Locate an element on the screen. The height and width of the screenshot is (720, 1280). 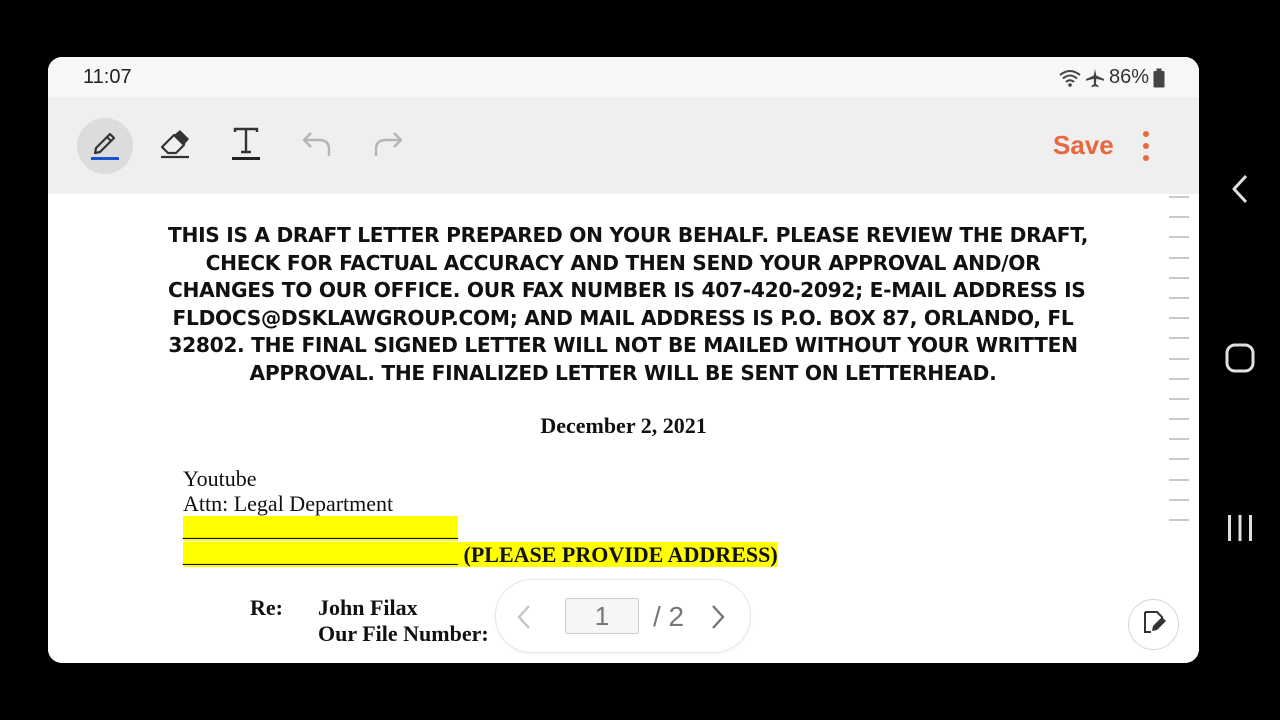
previous-page-button is located at coordinates (524, 619).